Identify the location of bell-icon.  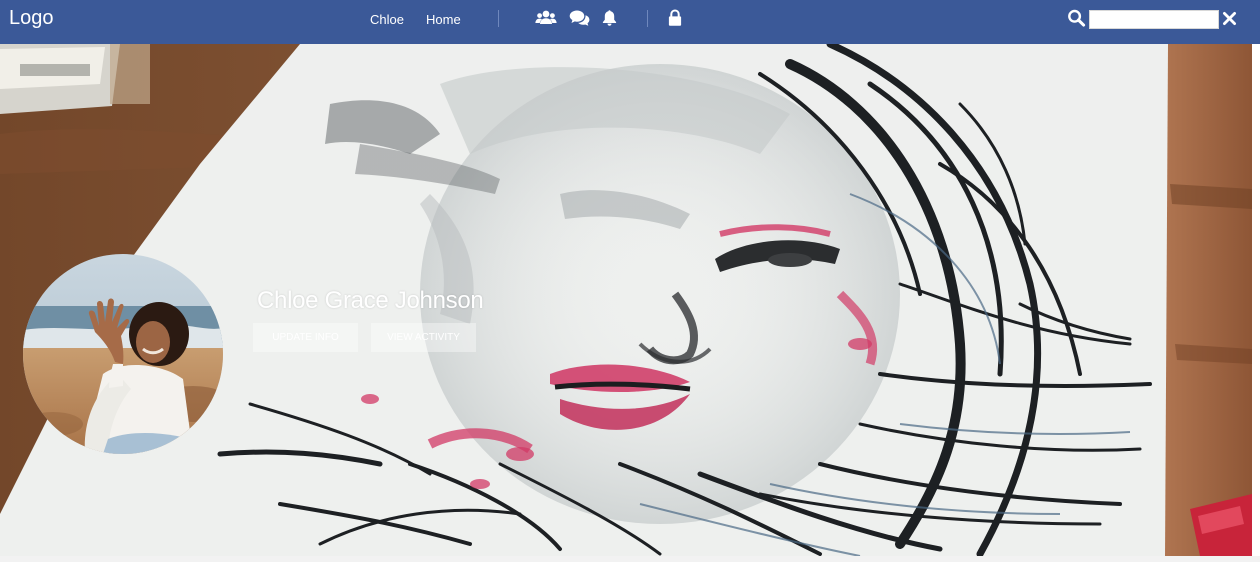
(609, 18).